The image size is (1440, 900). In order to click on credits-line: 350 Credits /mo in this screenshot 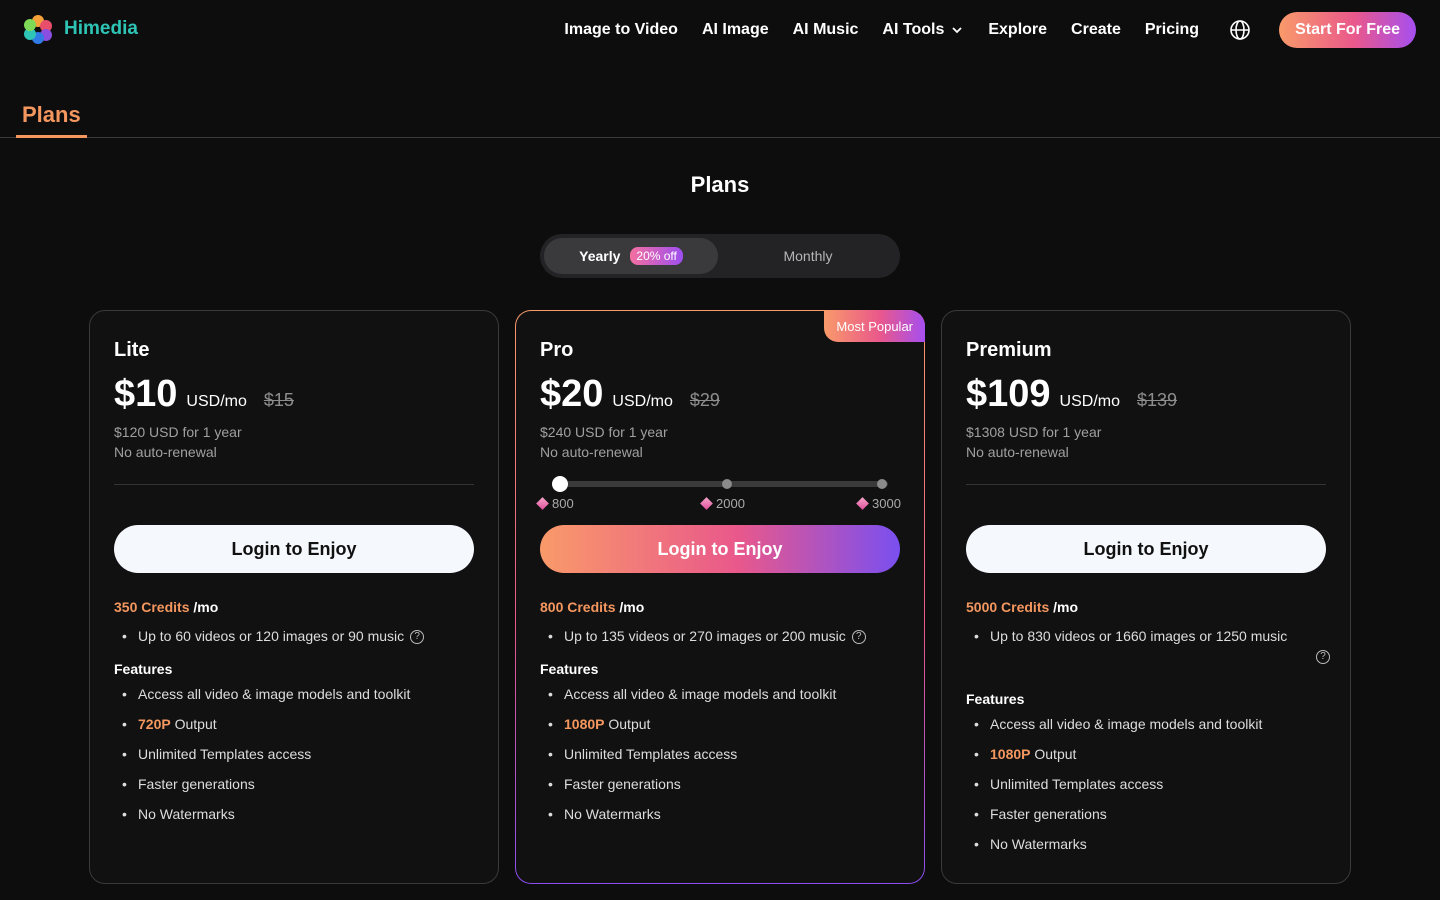, I will do `click(166, 607)`.